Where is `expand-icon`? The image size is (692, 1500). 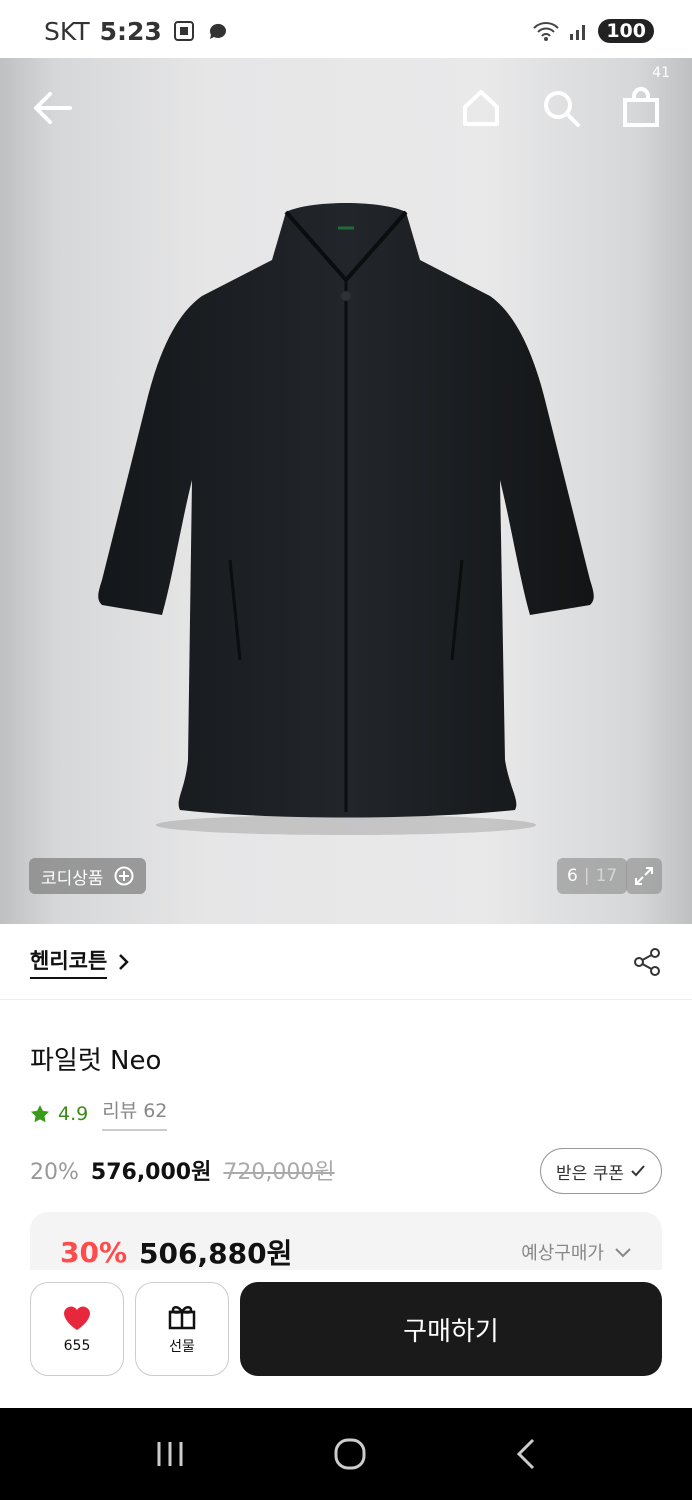 expand-icon is located at coordinates (644, 876).